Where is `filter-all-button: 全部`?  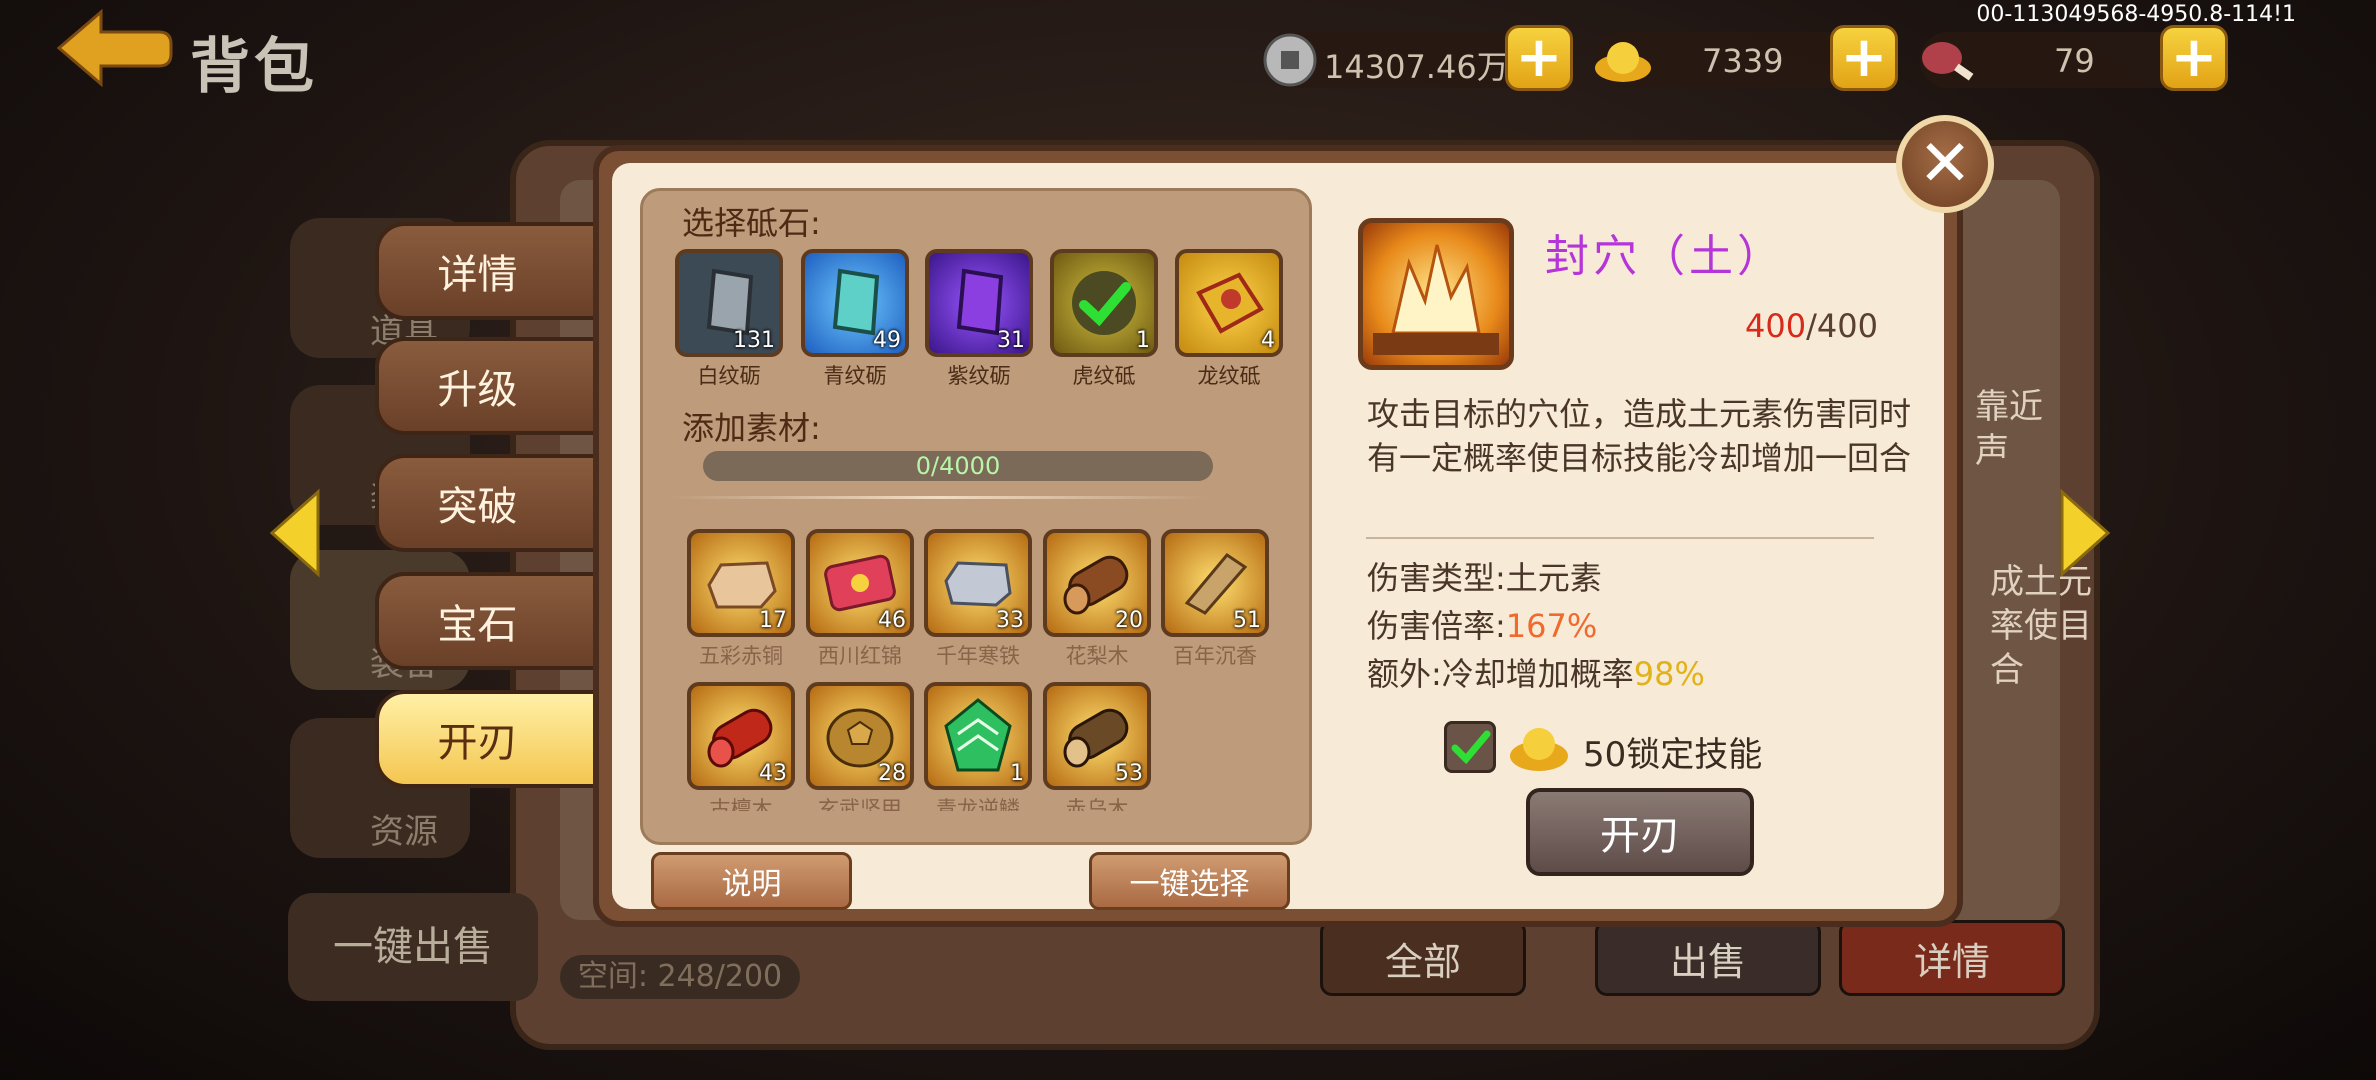
filter-all-button: 全部 is located at coordinates (1423, 958).